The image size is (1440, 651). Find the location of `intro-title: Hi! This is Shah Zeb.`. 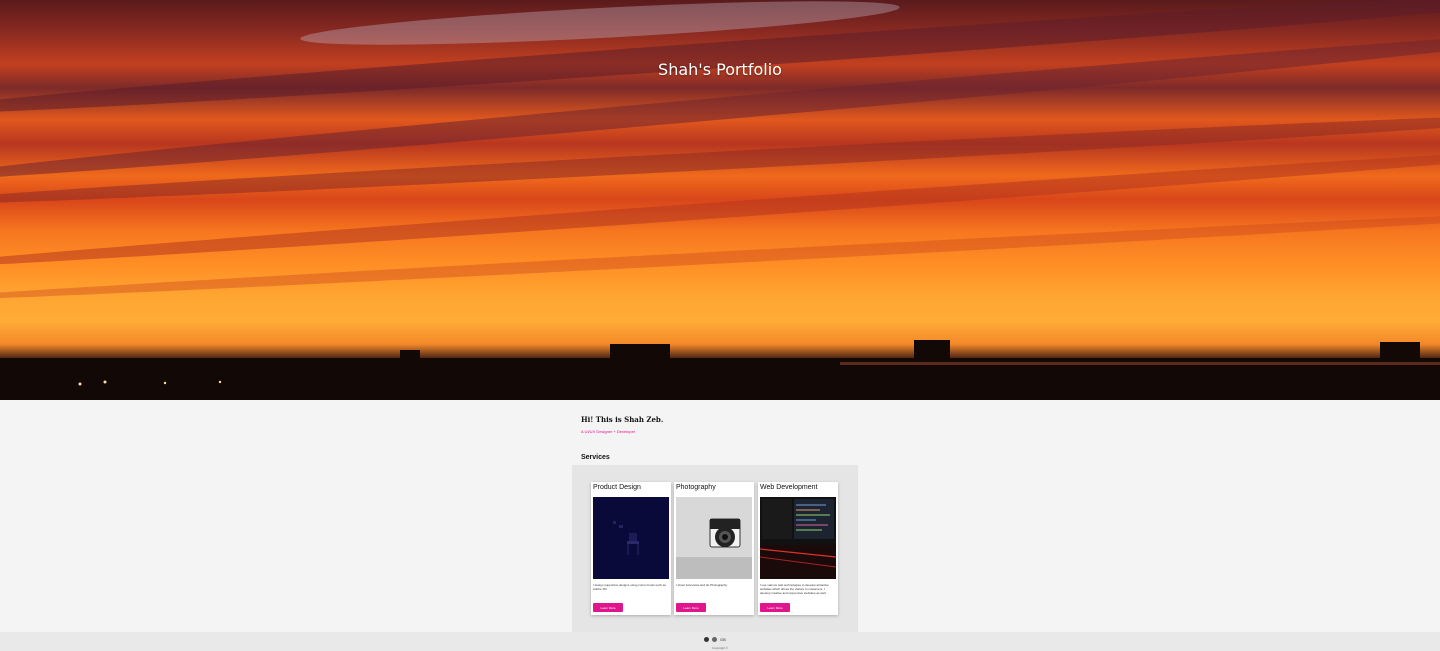

intro-title: Hi! This is Shah Zeb. is located at coordinates (622, 419).